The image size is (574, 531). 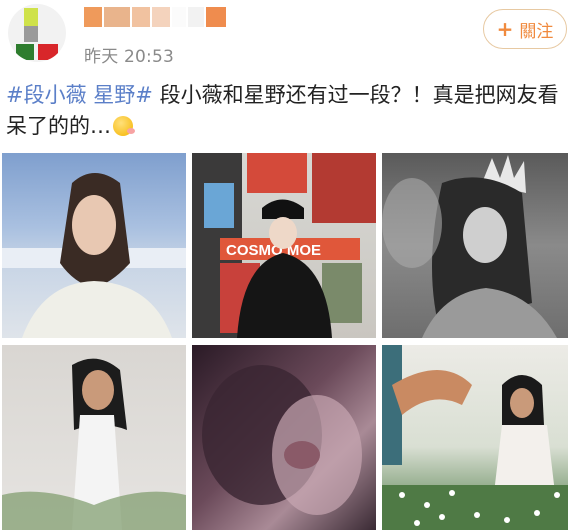 What do you see at coordinates (31, 34) in the screenshot?
I see `avatar-block-gray` at bounding box center [31, 34].